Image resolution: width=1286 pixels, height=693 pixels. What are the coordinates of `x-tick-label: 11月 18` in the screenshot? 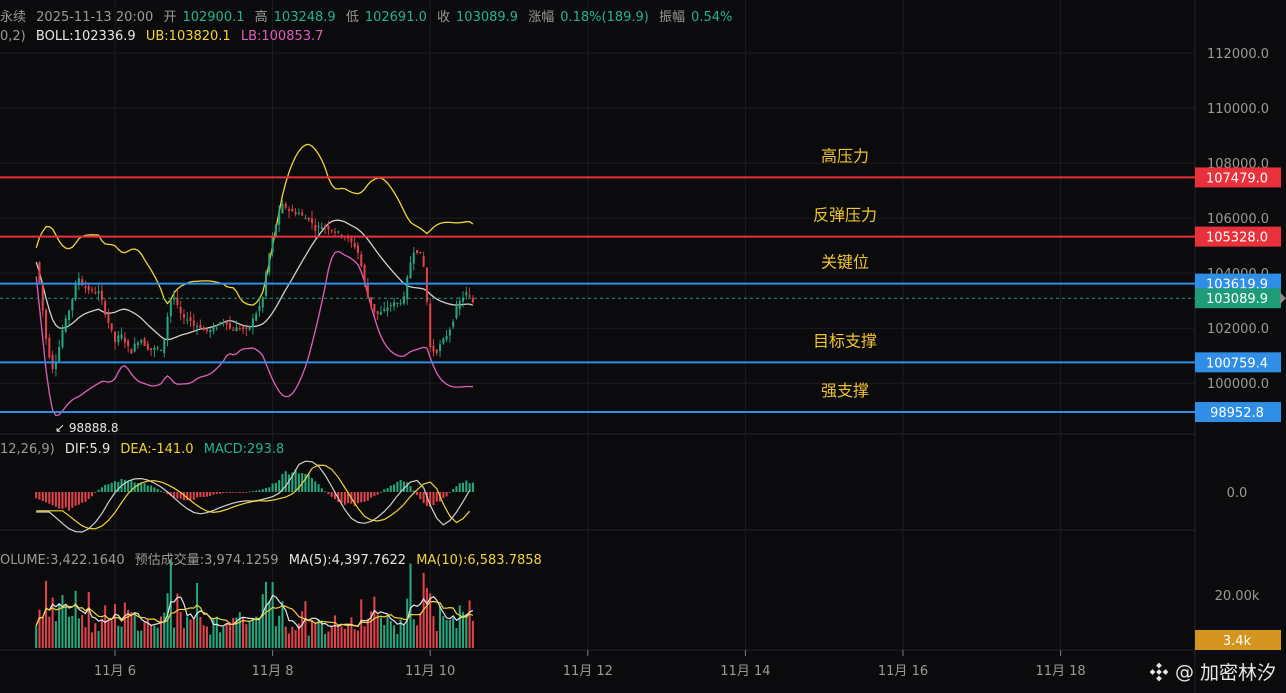 It's located at (1060, 671).